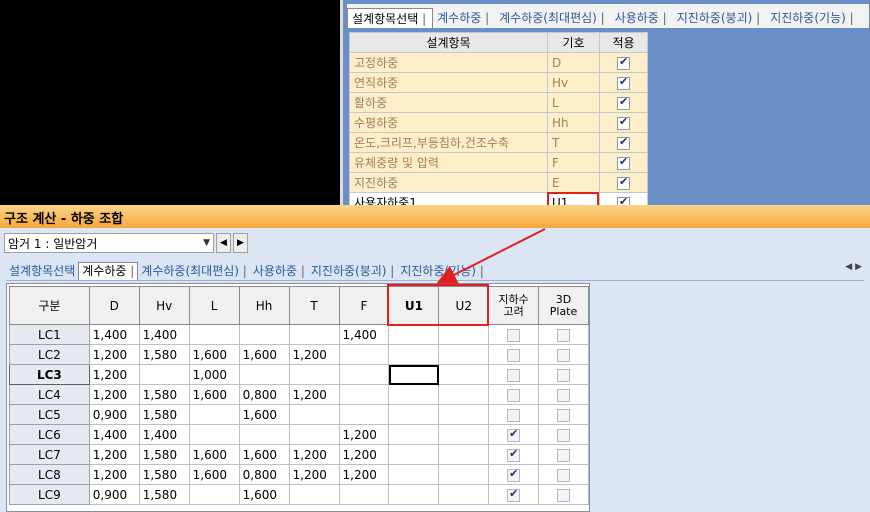 This screenshot has width=870, height=512. I want to click on row-header-lc9: LC9, so click(49, 494).